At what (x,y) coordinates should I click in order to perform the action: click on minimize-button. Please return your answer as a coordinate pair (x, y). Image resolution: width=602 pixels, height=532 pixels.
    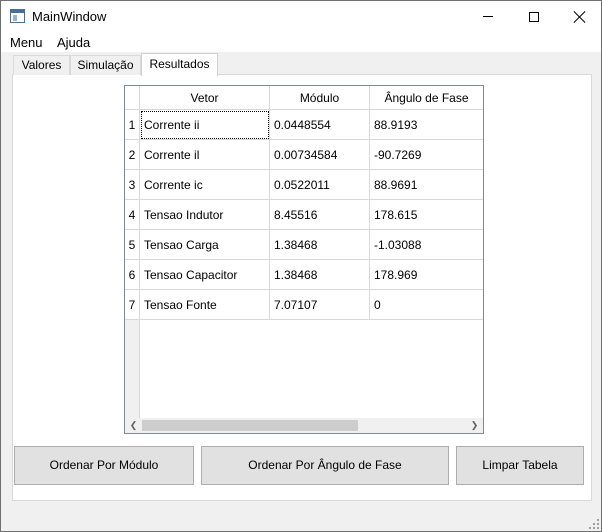
    Looking at the image, I should click on (488, 16).